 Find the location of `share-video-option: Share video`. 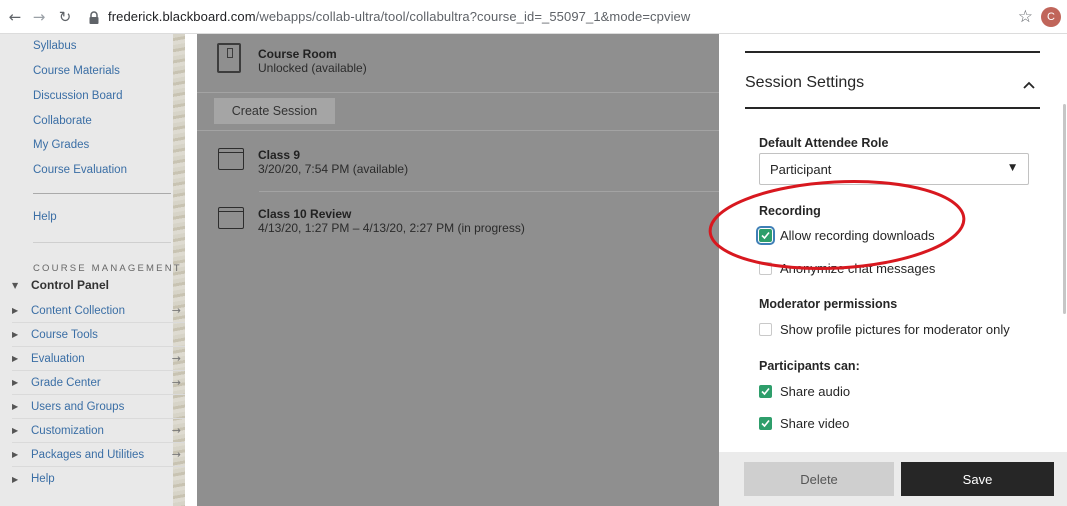

share-video-option: Share video is located at coordinates (804, 423).